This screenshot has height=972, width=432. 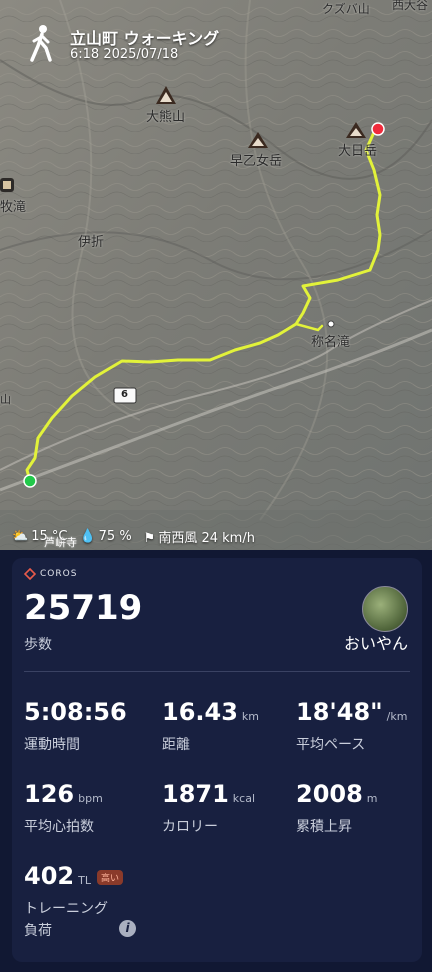 What do you see at coordinates (5, 399) in the screenshot?
I see `place-label-yama: 山` at bounding box center [5, 399].